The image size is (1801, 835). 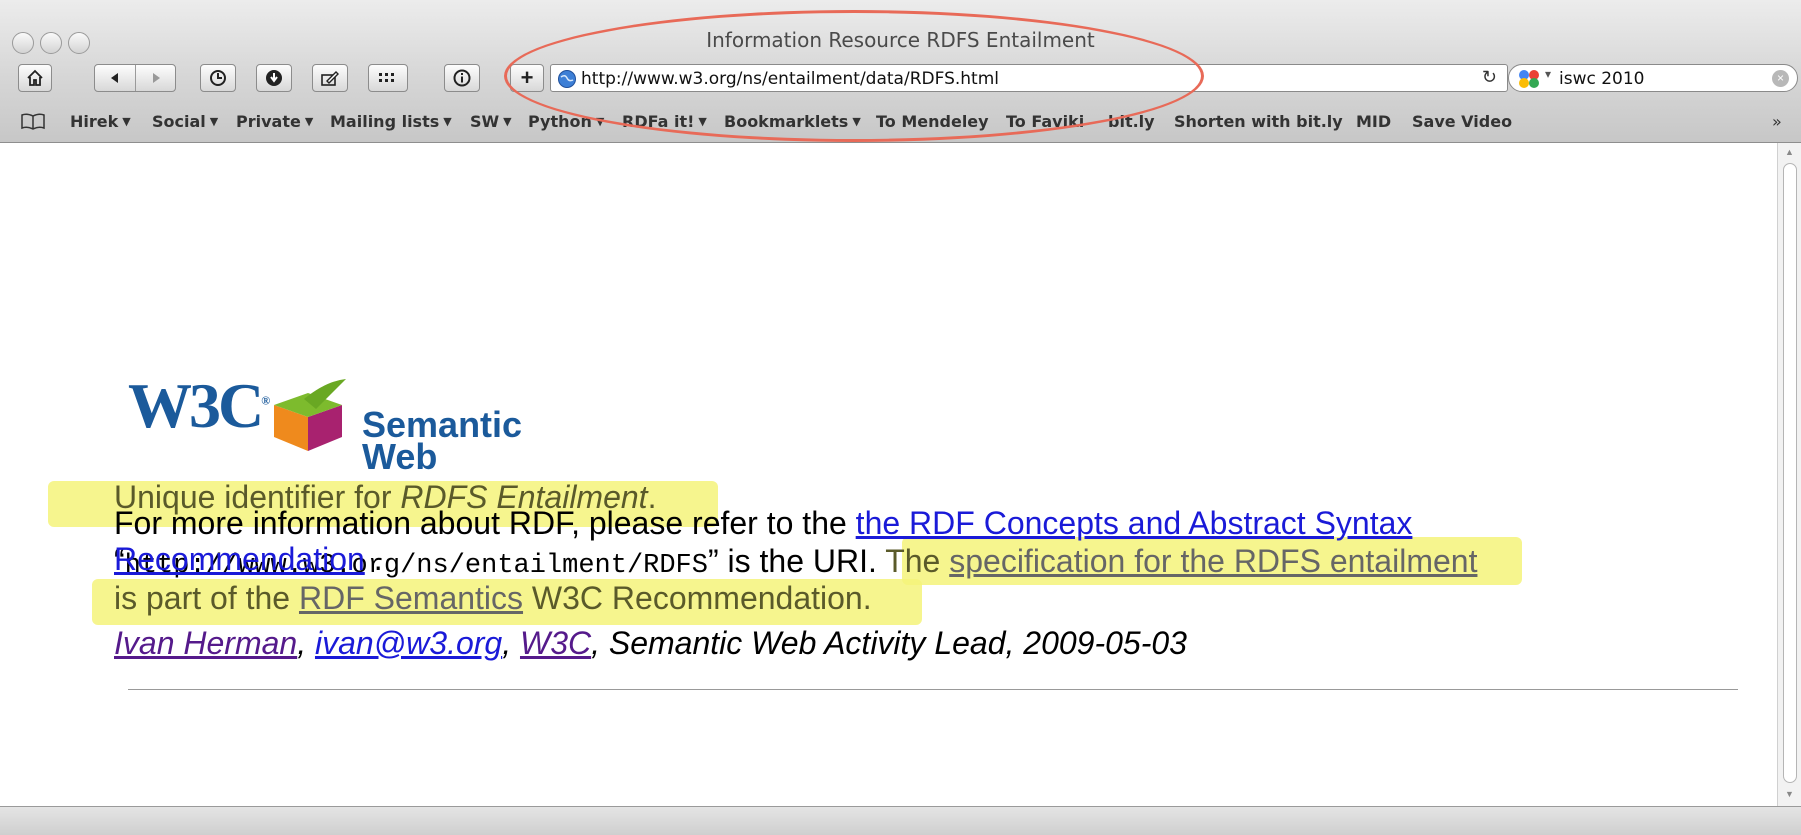 I want to click on bookmark-label: To Mendeley, so click(x=932, y=121).